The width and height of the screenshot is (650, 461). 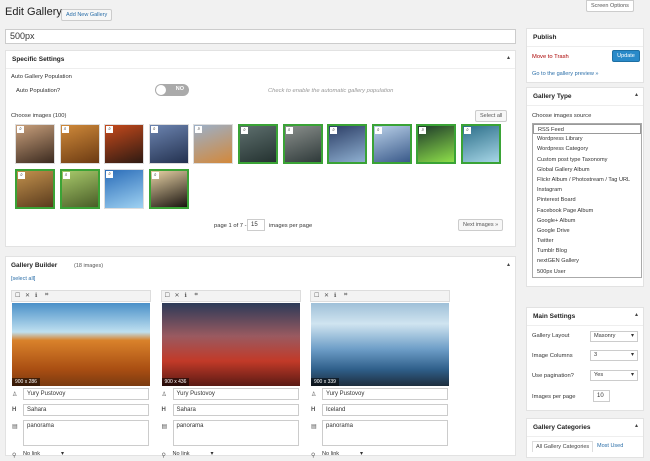 What do you see at coordinates (587, 251) in the screenshot?
I see `source-option: Tumblr Blog` at bounding box center [587, 251].